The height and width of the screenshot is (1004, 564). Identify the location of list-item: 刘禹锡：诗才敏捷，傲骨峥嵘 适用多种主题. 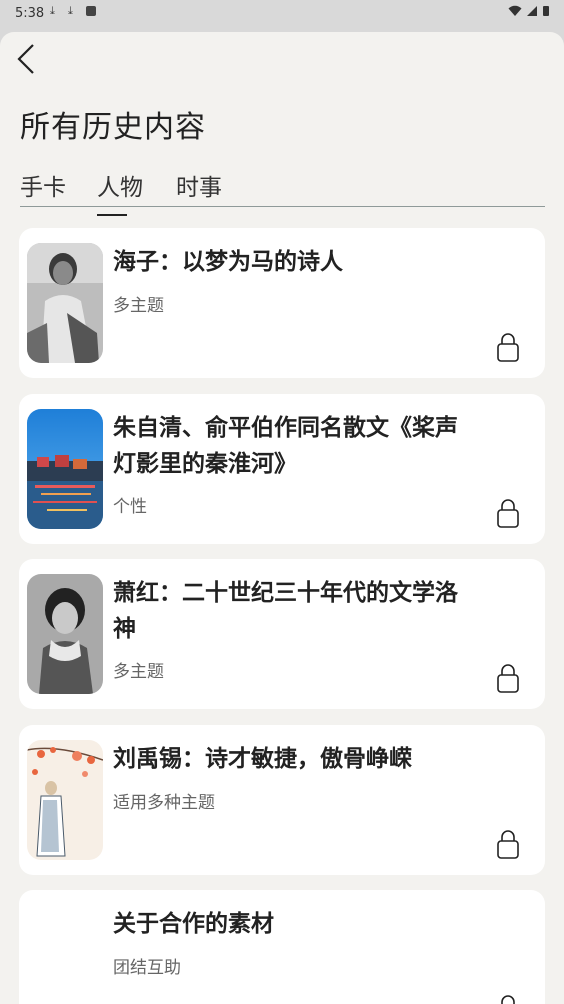
(282, 800).